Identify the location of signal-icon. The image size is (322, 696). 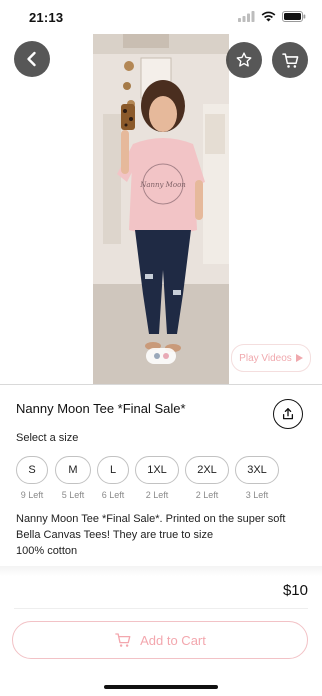
(246, 16).